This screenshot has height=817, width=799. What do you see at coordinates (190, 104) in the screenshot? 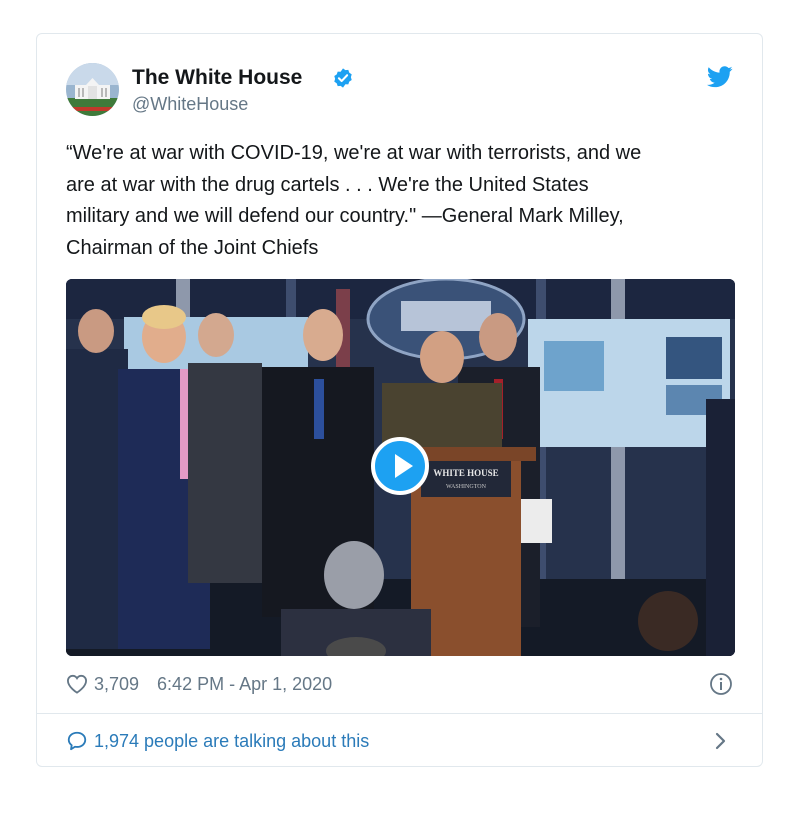
I see `account-handle: @WhiteHouse` at bounding box center [190, 104].